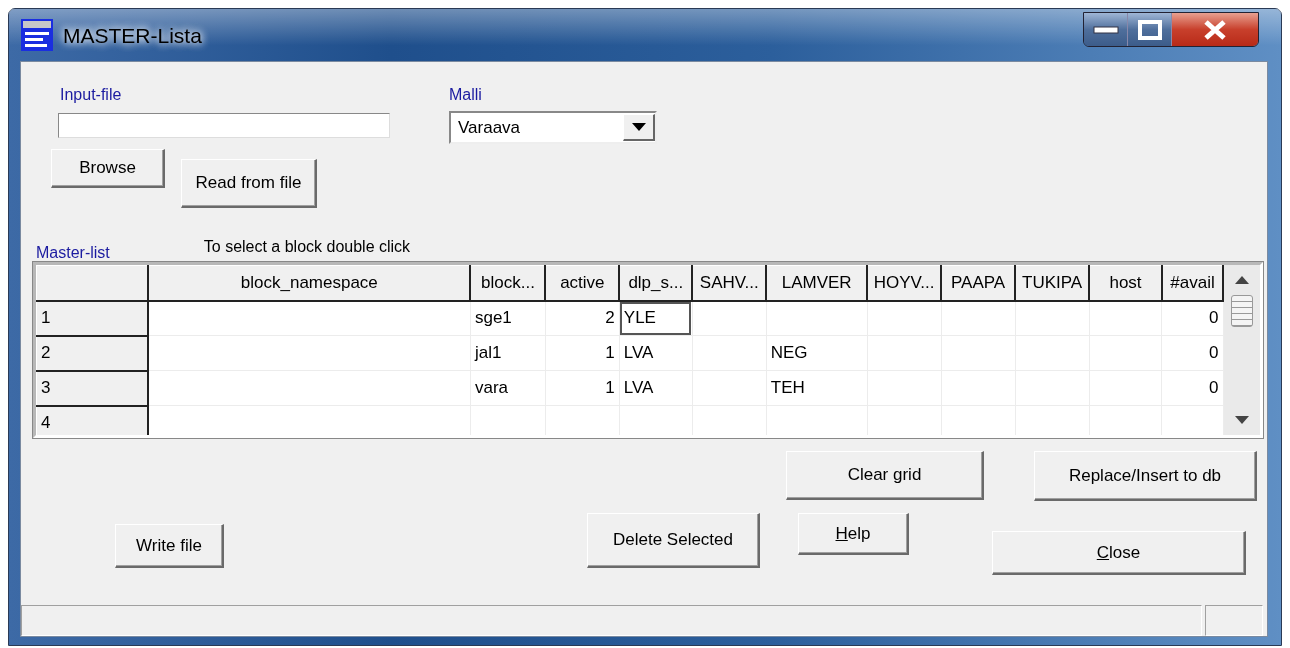  I want to click on column-header: PAAPA, so click(978, 283).